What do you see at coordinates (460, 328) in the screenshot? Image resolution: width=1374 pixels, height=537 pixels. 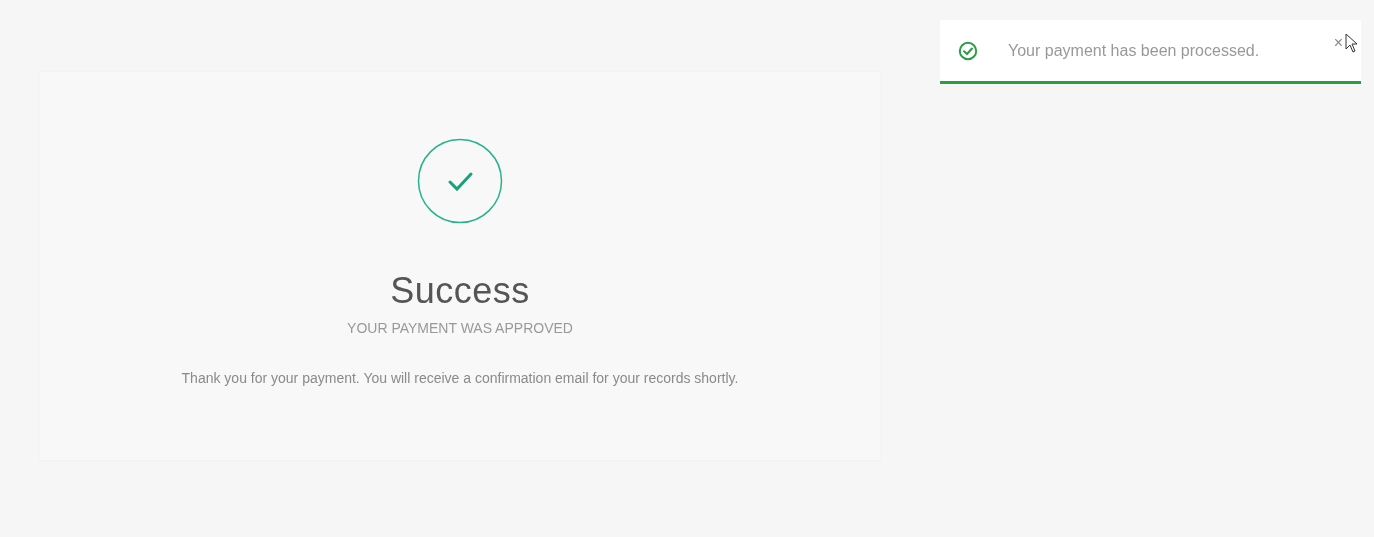 I see `subtitle: YOUR PAYMENT WAS APPROVED` at bounding box center [460, 328].